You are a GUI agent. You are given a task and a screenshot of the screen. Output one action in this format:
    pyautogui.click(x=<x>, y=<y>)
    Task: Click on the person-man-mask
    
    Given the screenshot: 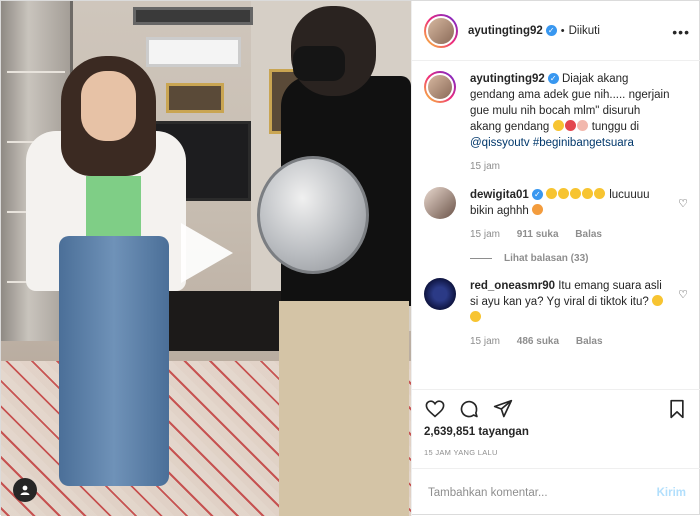 What is the action you would take?
    pyautogui.click(x=319, y=63)
    